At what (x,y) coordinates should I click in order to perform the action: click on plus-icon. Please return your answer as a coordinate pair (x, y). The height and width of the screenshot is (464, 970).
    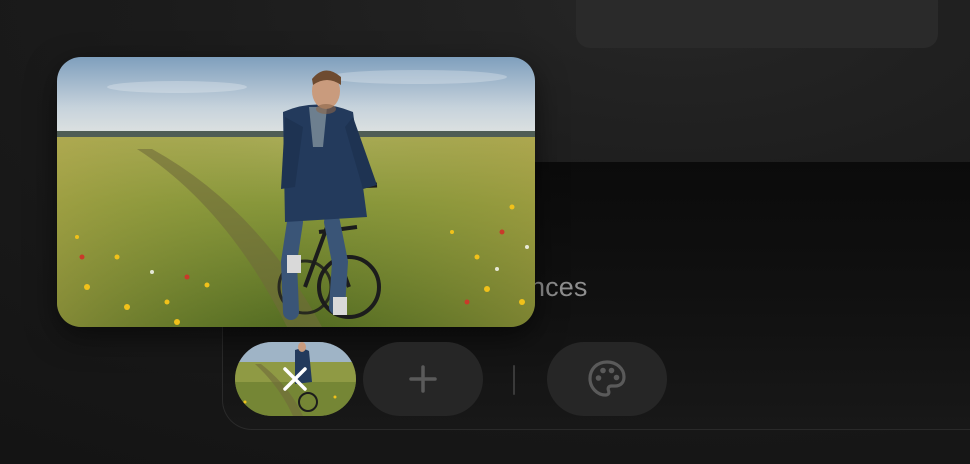
    Looking at the image, I should click on (423, 379).